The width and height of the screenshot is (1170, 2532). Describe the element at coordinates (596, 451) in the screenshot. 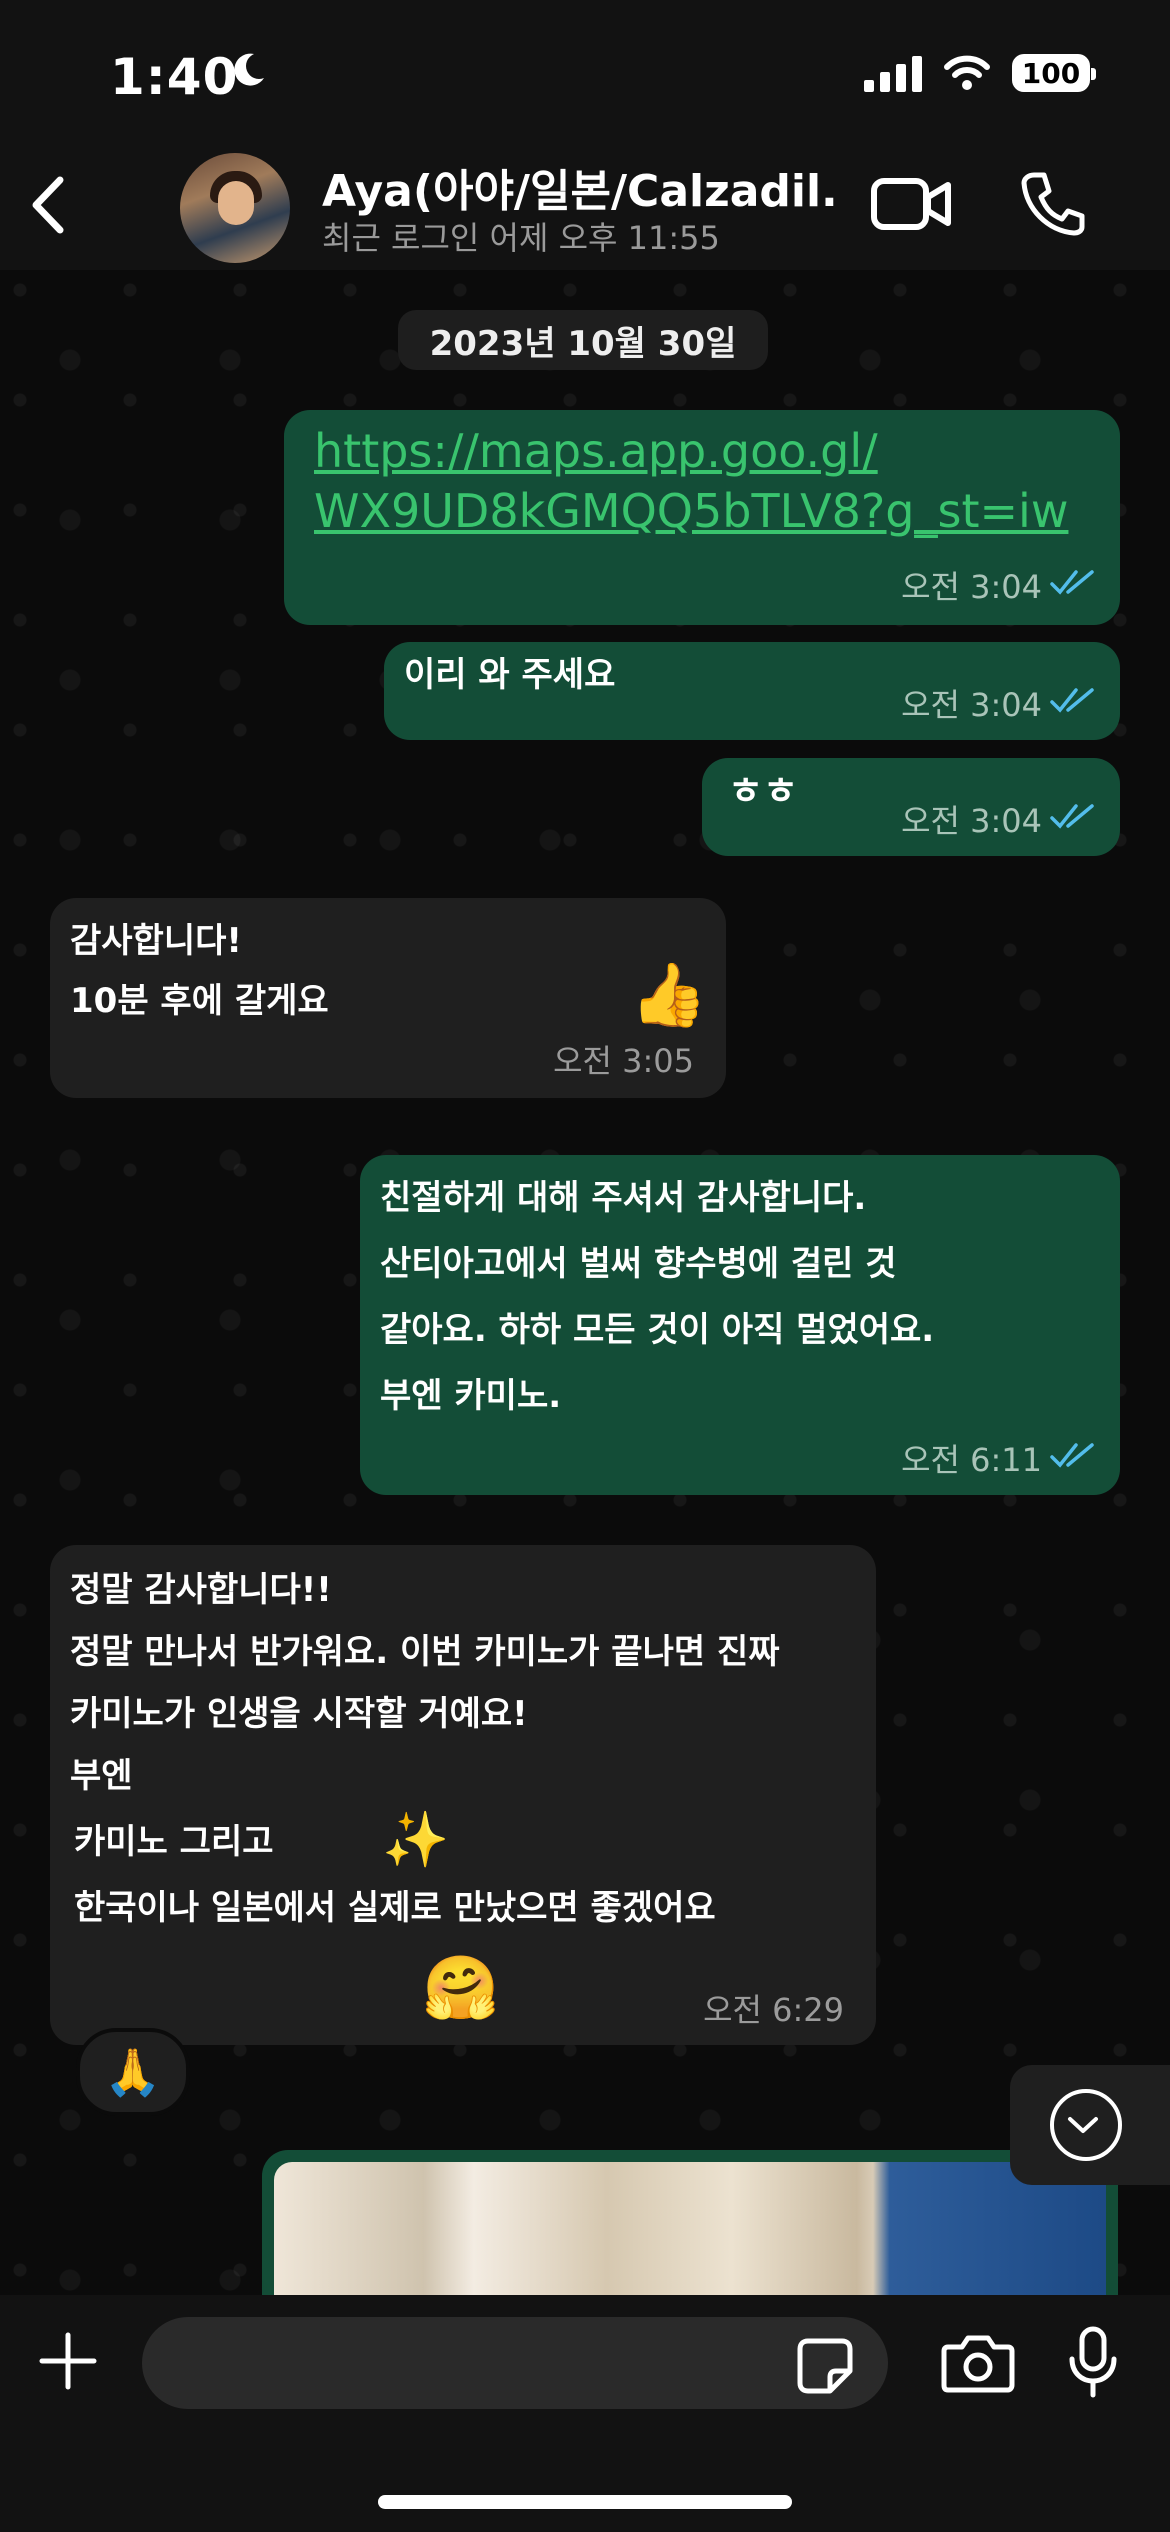

I see `message-link-line1: https://maps.app.goo.gl/` at that location.